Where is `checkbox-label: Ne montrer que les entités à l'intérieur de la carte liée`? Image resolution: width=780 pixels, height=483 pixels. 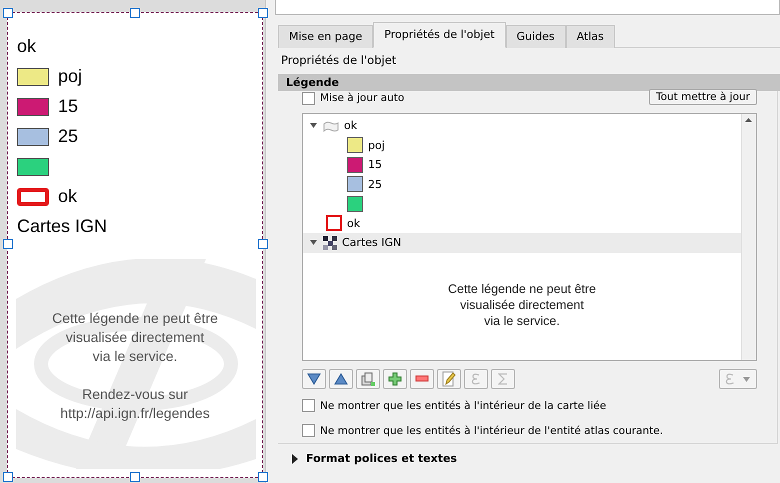 checkbox-label: Ne montrer que les entités à l'intérieur de la carte liée is located at coordinates (463, 405).